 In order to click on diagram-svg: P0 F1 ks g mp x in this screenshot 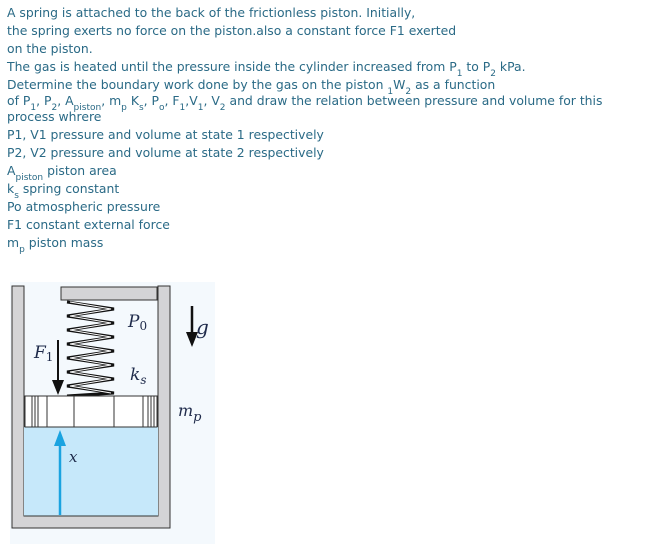, I will do `click(112, 413)`.